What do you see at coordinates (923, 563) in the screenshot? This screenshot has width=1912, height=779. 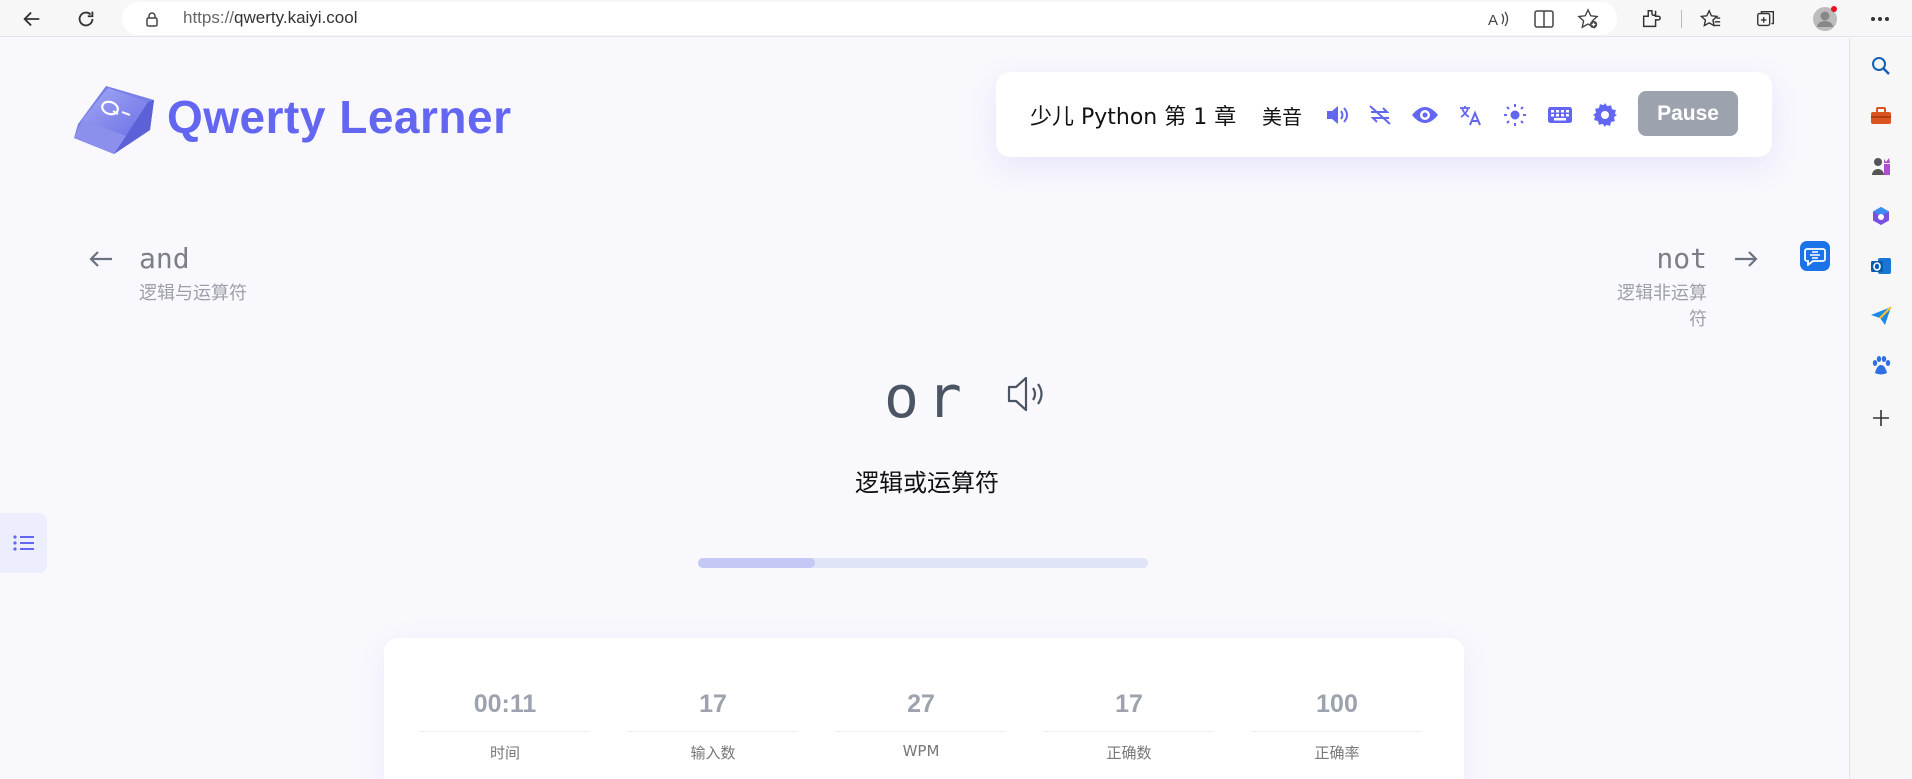 I see `progress-bar` at bounding box center [923, 563].